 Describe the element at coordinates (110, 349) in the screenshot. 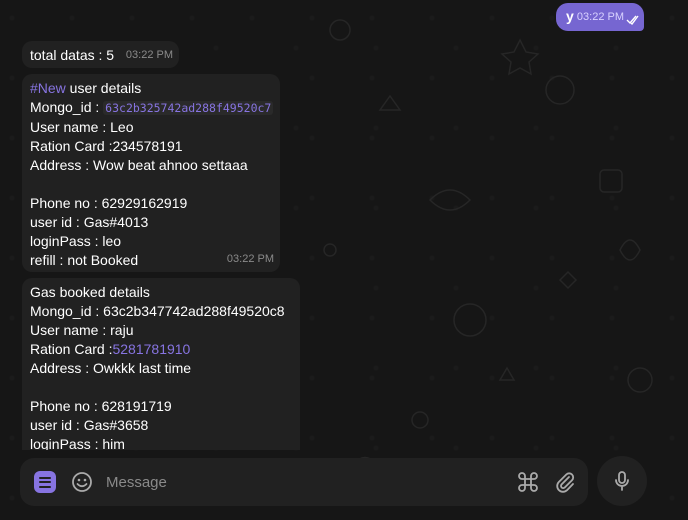

I see `ration-card-line: Ration Card :5281781910` at that location.